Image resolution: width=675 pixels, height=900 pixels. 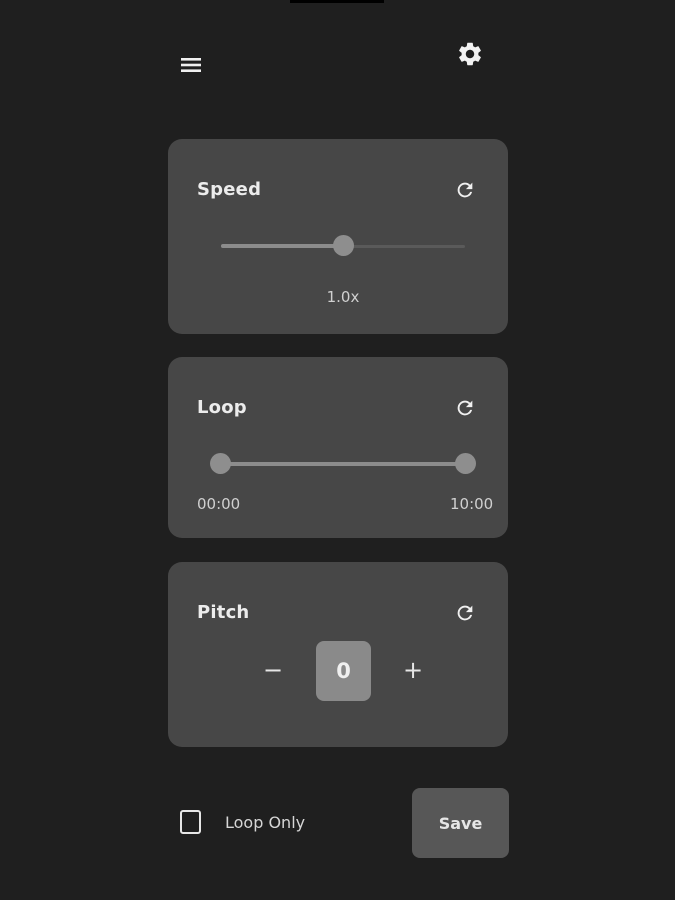 I want to click on pitch-reset-button, so click(x=465, y=613).